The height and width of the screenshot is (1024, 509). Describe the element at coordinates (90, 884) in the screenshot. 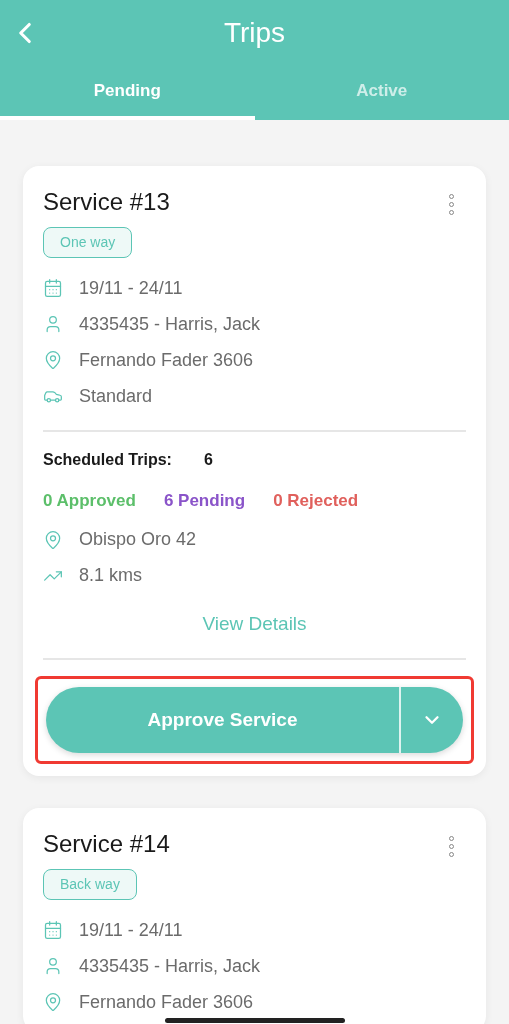

I see `trip-type-badge: Back way` at that location.